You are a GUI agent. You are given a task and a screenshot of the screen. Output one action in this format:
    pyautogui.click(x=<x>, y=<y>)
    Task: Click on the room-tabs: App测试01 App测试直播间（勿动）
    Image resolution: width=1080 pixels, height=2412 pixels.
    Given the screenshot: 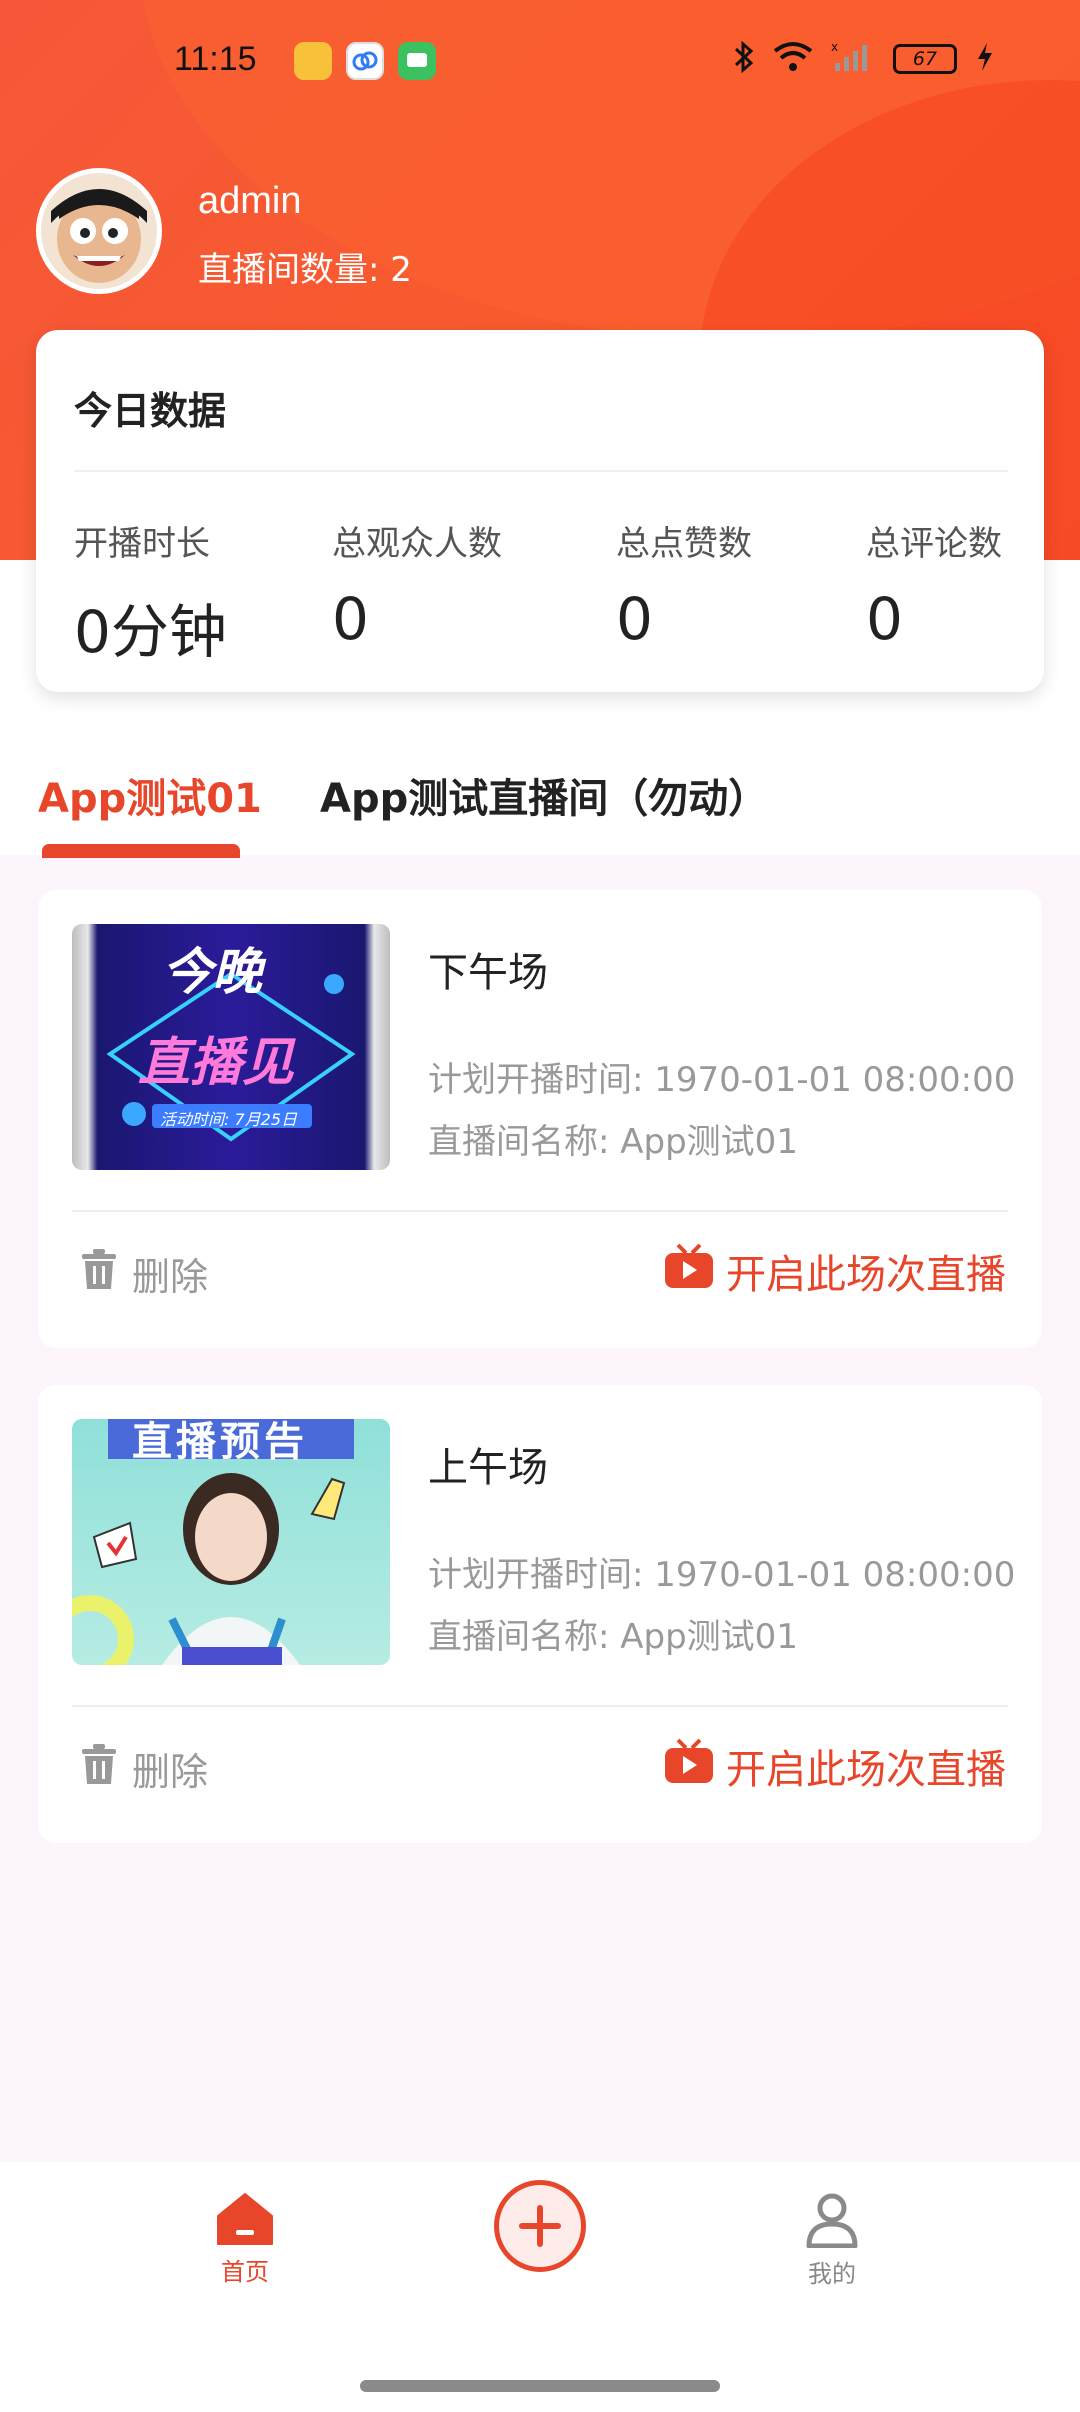 What is the action you would take?
    pyautogui.click(x=540, y=799)
    